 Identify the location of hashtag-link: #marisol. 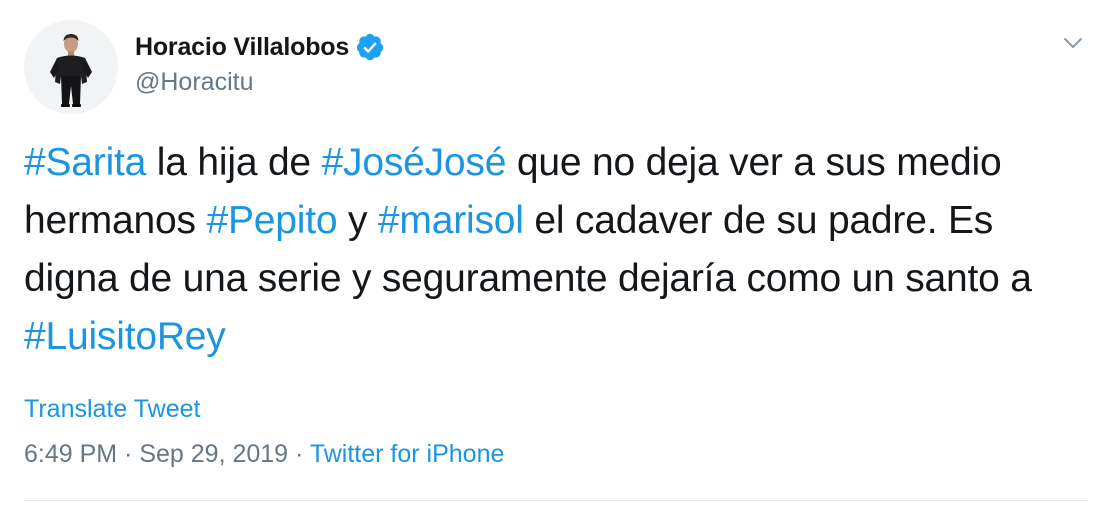
(451, 220).